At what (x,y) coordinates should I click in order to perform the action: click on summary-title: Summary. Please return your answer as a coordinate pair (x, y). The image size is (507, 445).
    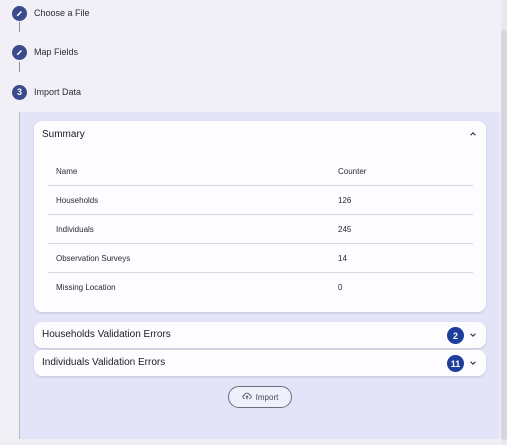
    Looking at the image, I should click on (63, 134).